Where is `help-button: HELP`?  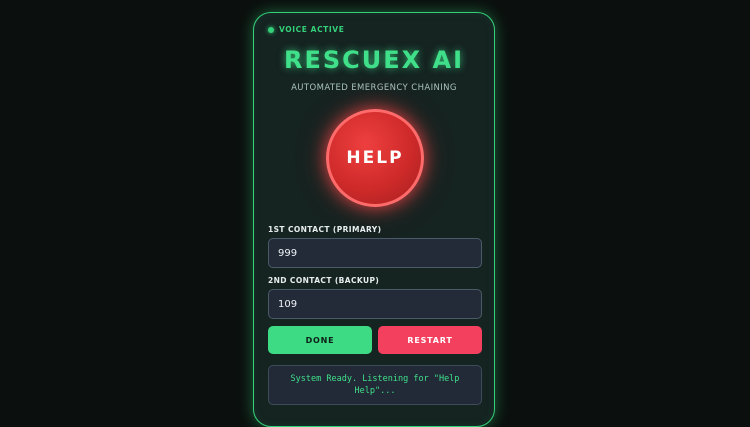
help-button: HELP is located at coordinates (375, 158).